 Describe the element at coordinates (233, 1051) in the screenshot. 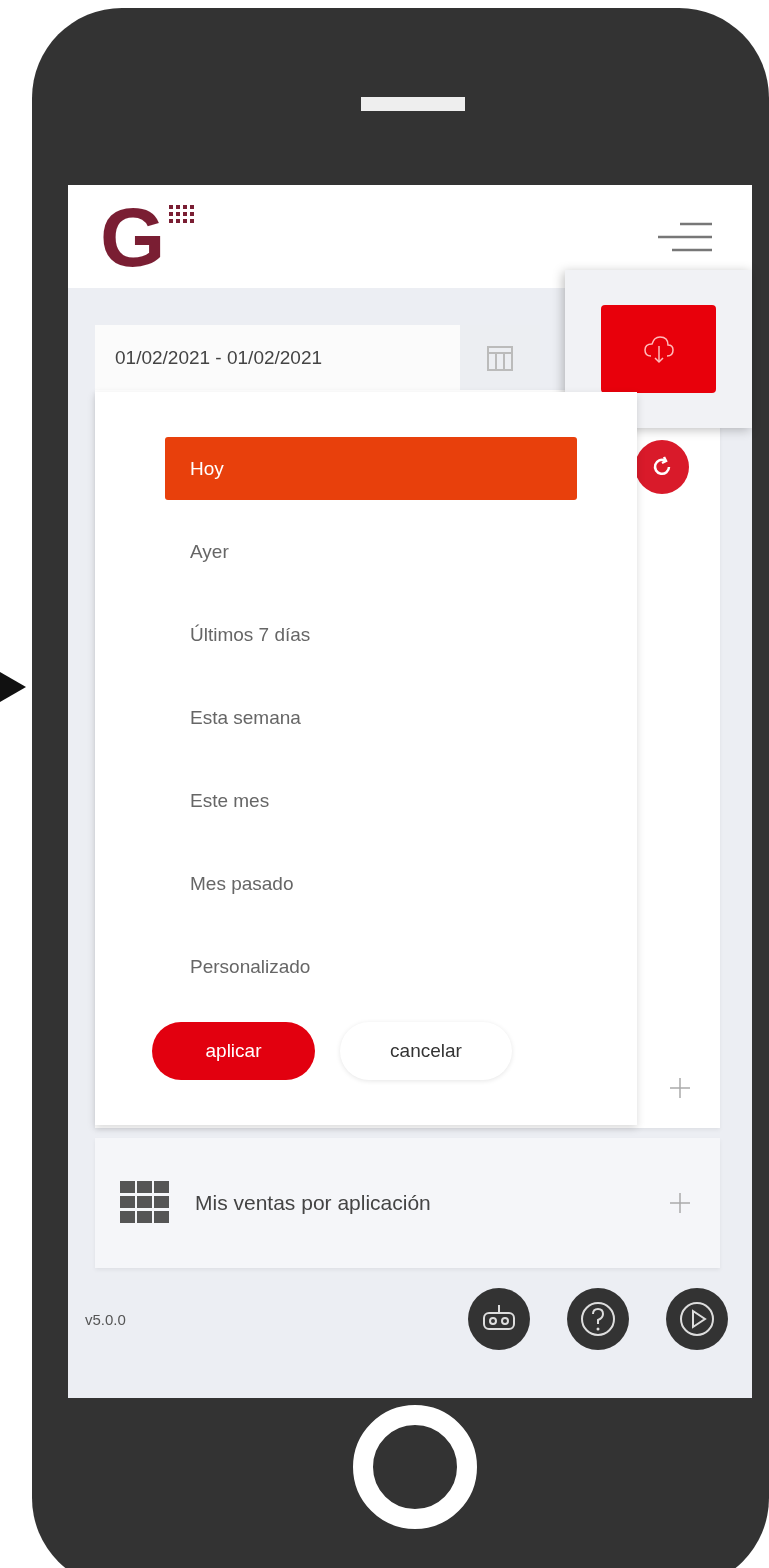

I see `apply-button: aplicar` at that location.